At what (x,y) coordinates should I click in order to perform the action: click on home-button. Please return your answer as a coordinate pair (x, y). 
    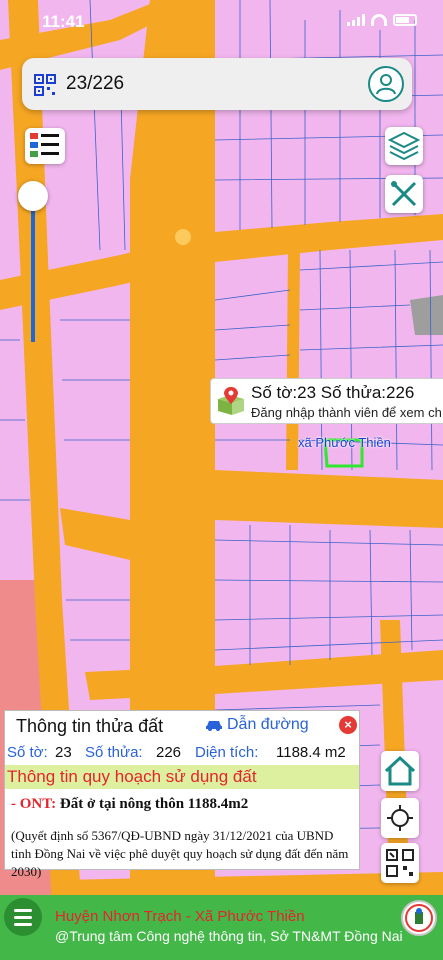
    Looking at the image, I should click on (400, 771).